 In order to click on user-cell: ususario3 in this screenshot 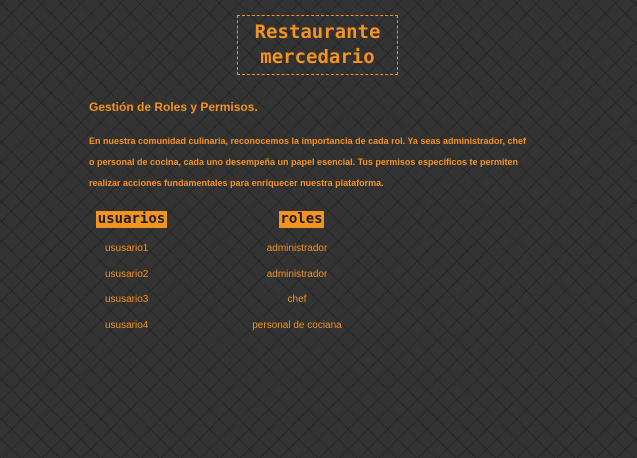, I will do `click(127, 299)`.